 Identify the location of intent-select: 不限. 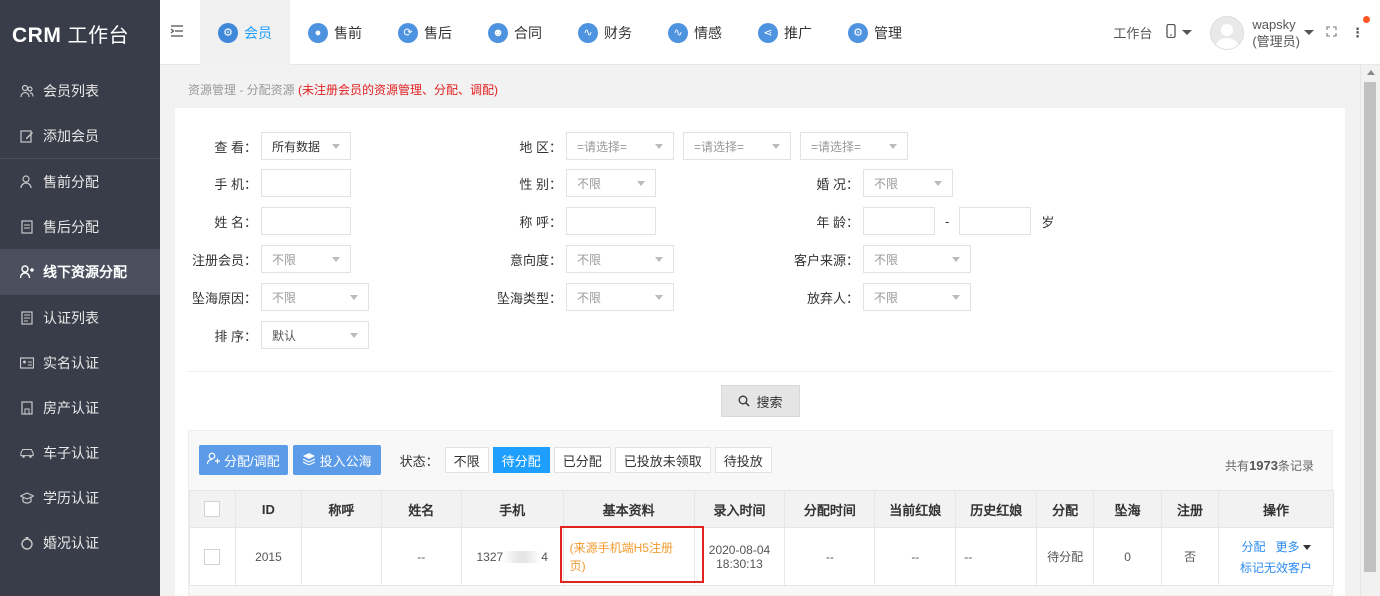
(620, 259).